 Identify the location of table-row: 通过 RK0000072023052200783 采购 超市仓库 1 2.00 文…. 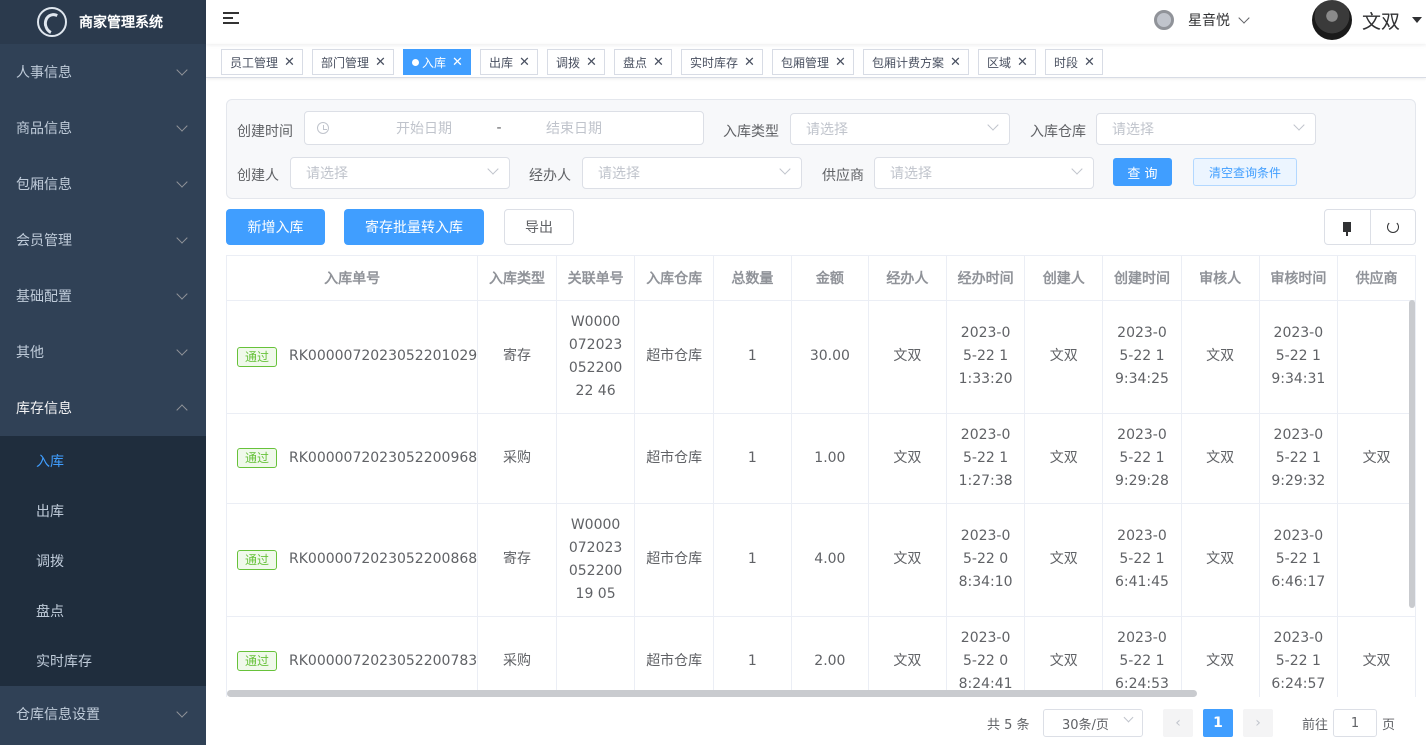
(821, 656).